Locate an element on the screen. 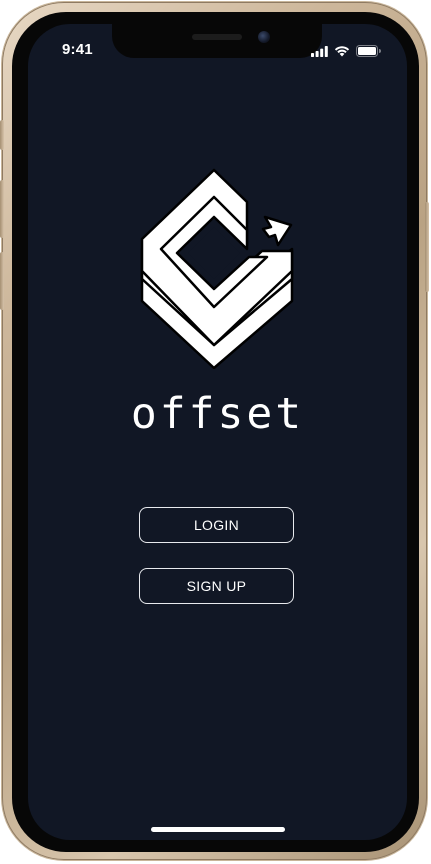 This screenshot has width=431, height=864. power-button is located at coordinates (427, 247).